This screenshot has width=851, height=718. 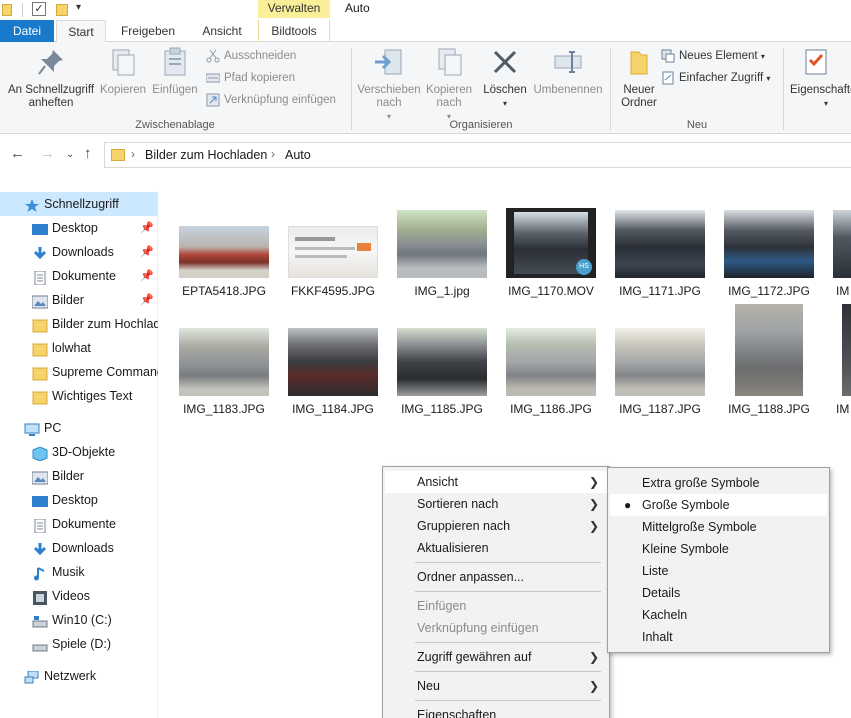 I want to click on new-folder-quick-icon, so click(x=62, y=10).